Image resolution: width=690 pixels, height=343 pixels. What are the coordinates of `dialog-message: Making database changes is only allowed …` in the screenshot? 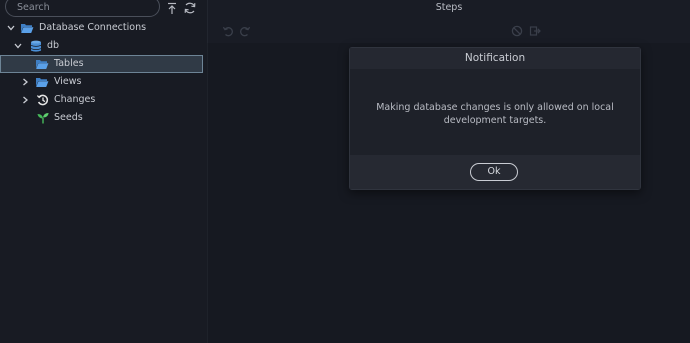 It's located at (495, 112).